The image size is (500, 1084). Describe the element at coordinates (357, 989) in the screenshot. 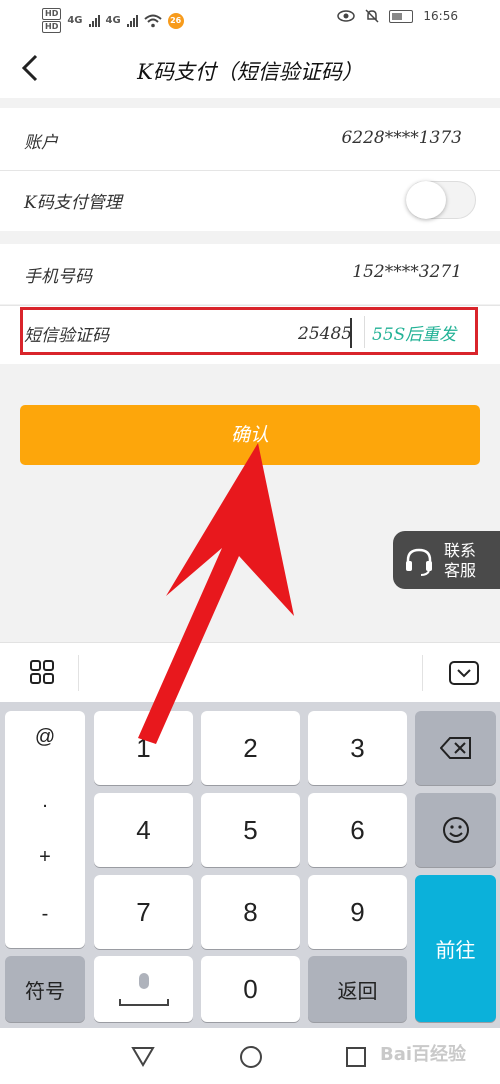

I see `return-key: 返回` at that location.